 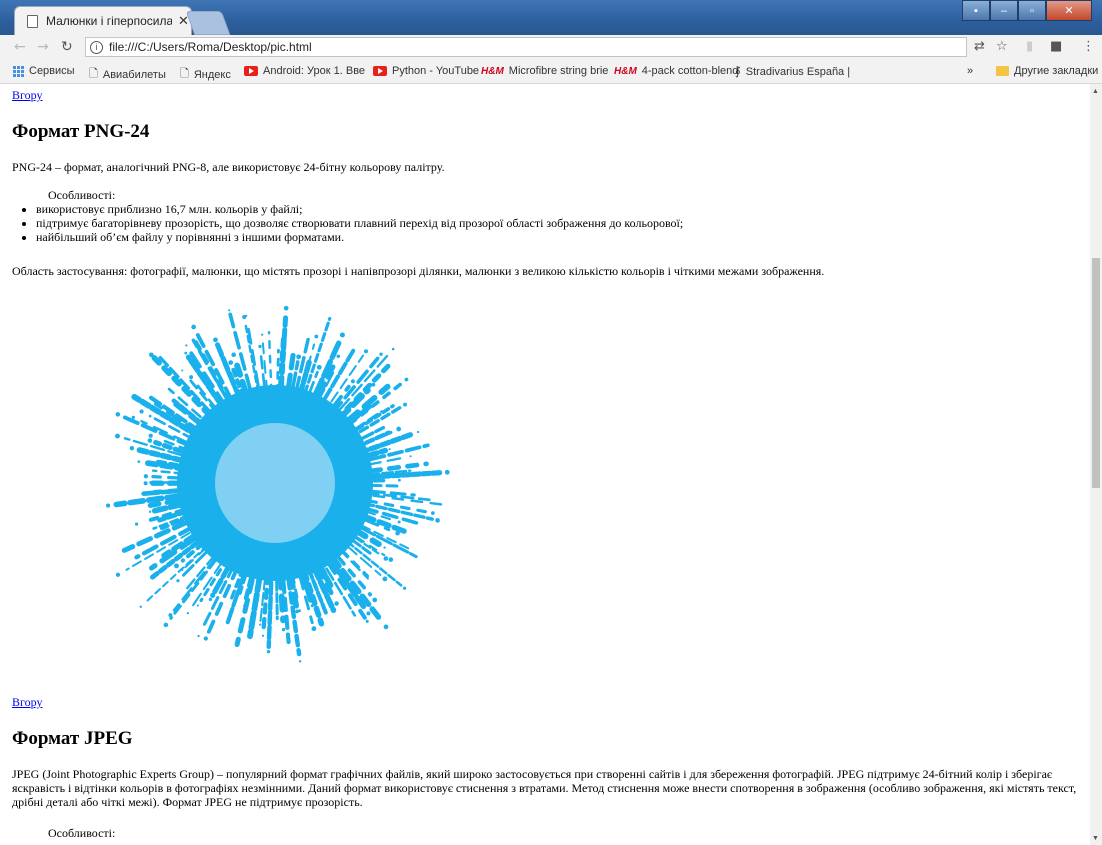 I want to click on bookmark-stradivarius: ∮ Stradivarius España |, so click(x=793, y=72).